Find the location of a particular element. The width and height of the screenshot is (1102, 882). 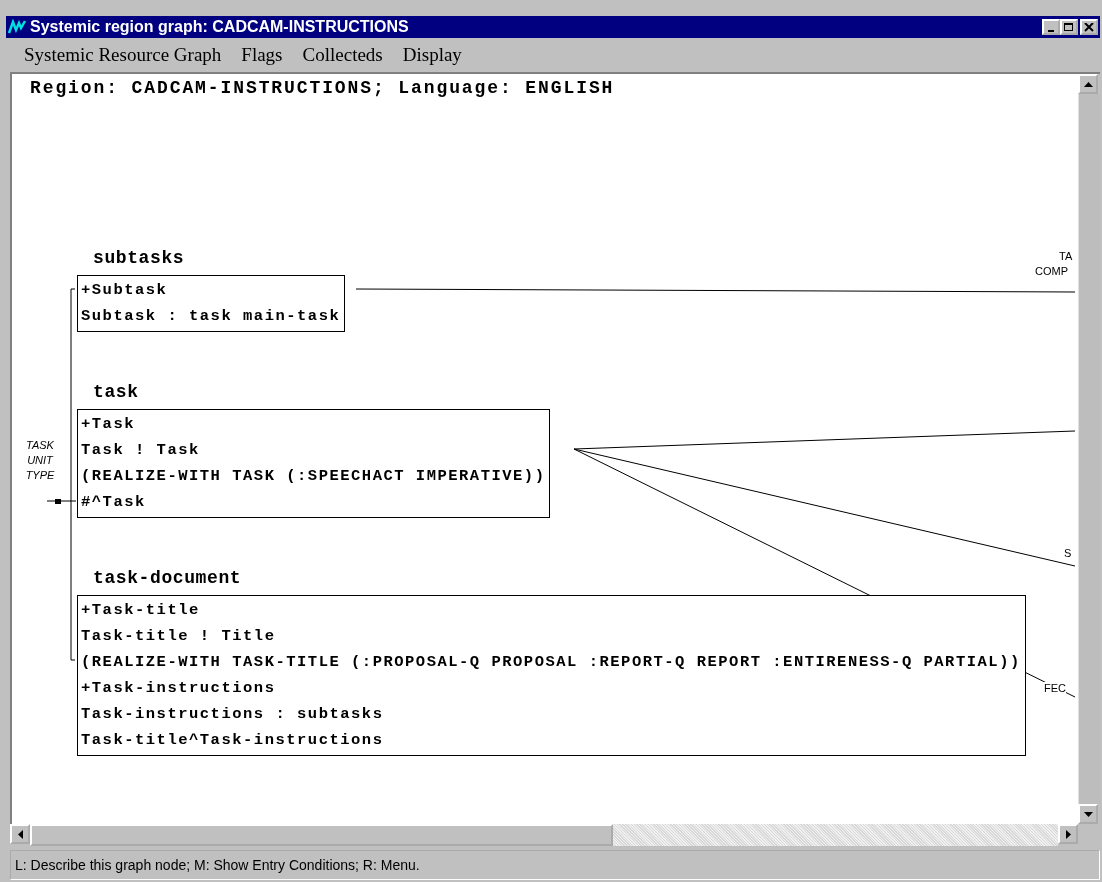

region-heading: Region: CADCAM-INSTRUCTIONS; Language: ENGLISH is located at coordinates (322, 88).